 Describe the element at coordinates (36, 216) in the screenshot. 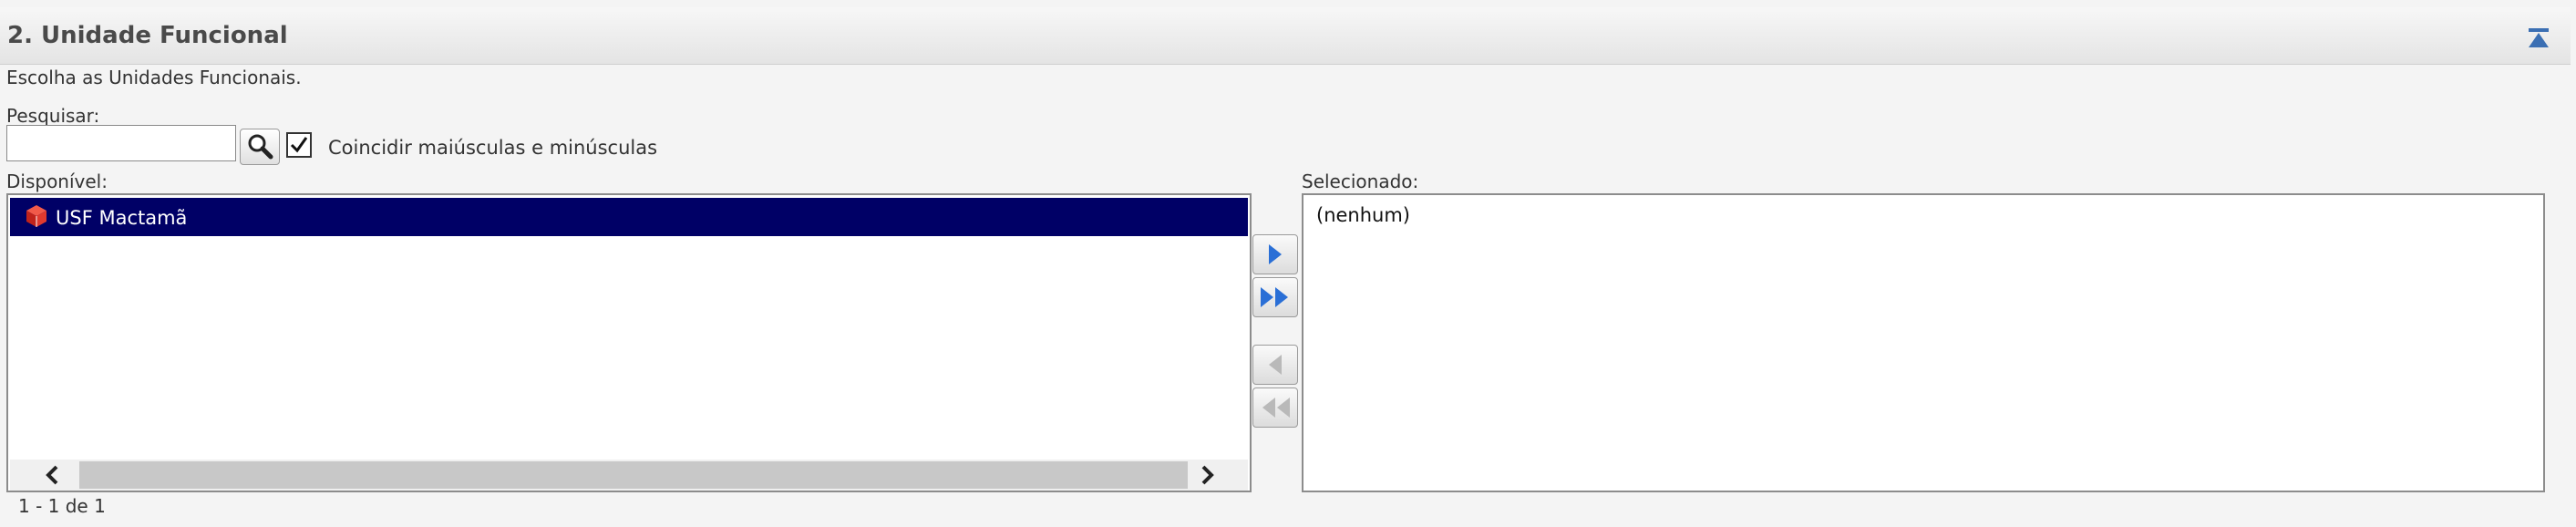

I see `unit-cube-icon` at that location.